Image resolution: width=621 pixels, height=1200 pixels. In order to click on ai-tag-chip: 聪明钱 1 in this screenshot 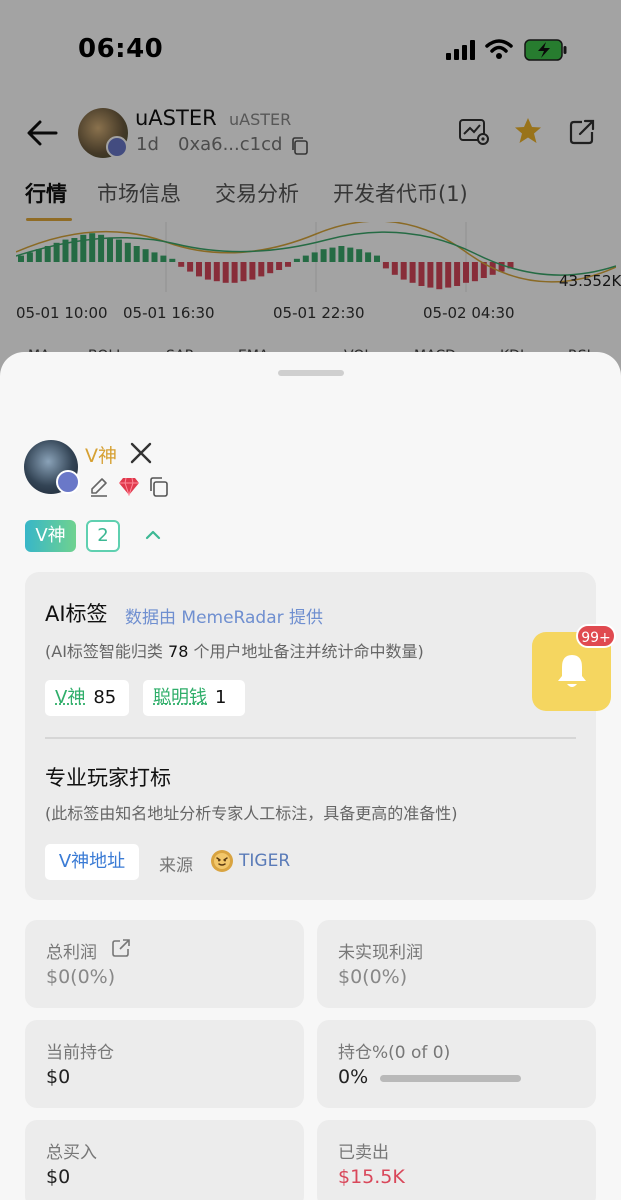, I will do `click(194, 698)`.